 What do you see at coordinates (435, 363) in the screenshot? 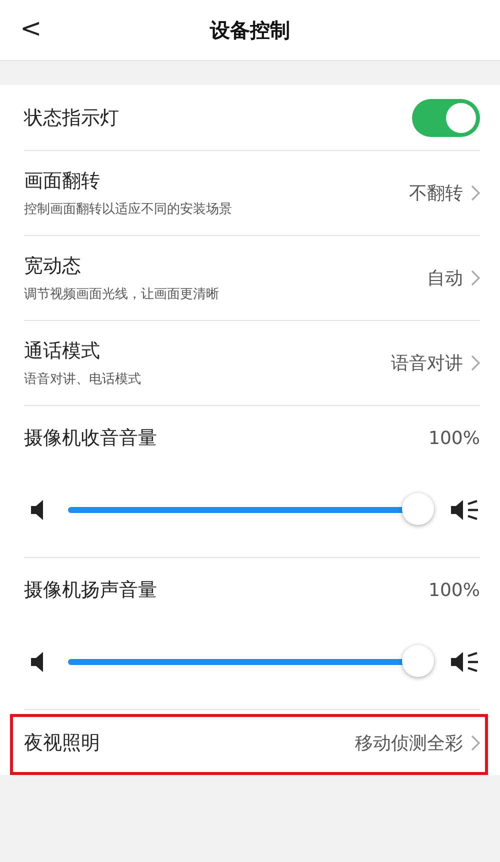
I see `setting-value: 语音对讲` at bounding box center [435, 363].